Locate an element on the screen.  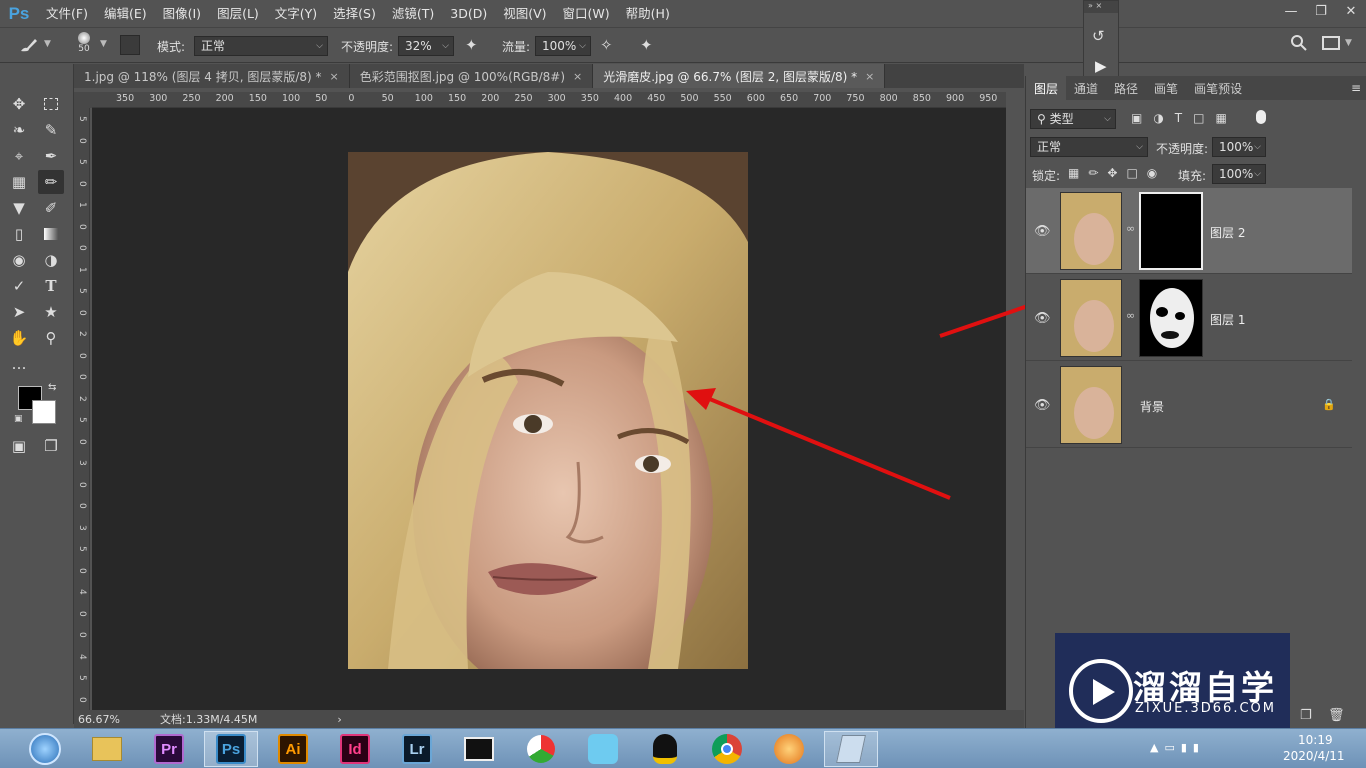
panel-tabs: 图层 通道 路径 画笔 画笔预设 ≡ is located at coordinates (1196, 88).